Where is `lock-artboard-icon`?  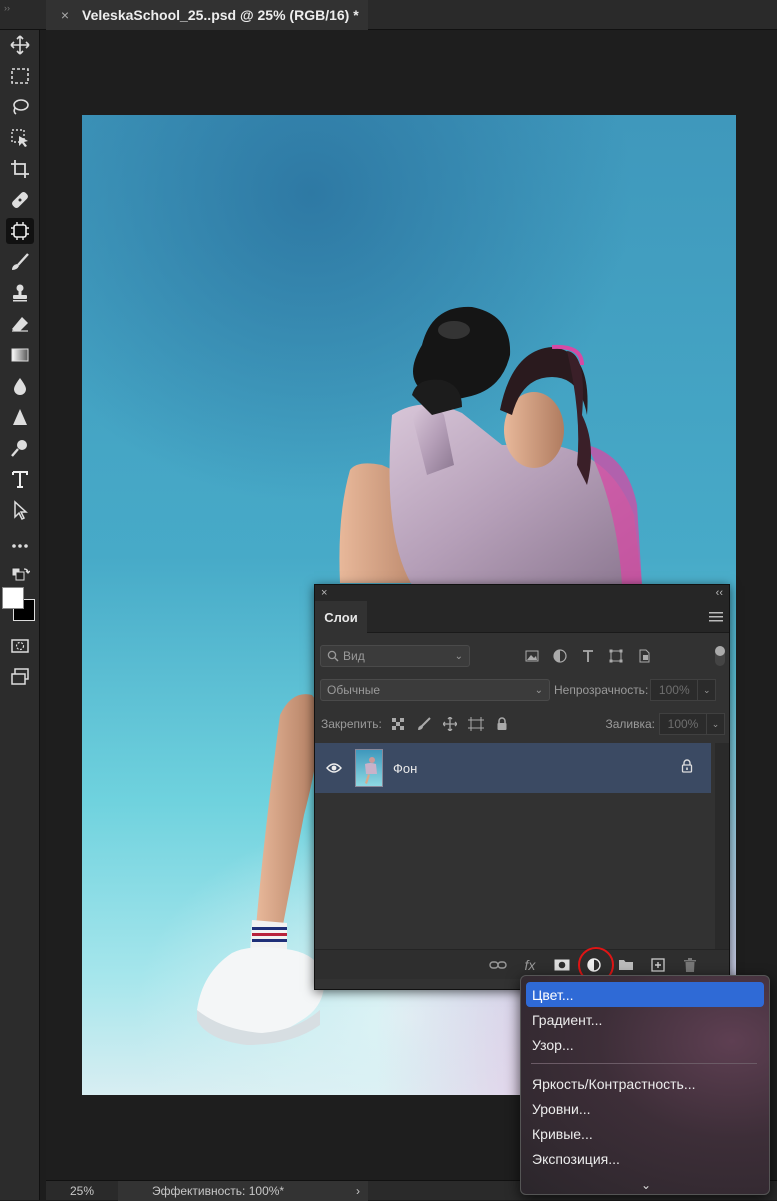 lock-artboard-icon is located at coordinates (475, 724).